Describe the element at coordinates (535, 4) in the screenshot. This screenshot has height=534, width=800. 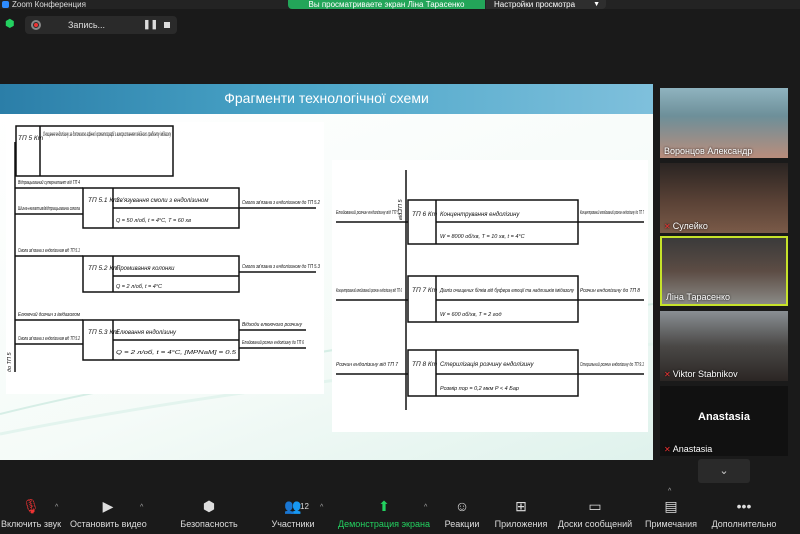
I see `view-options-label: Настройки просмотра` at that location.